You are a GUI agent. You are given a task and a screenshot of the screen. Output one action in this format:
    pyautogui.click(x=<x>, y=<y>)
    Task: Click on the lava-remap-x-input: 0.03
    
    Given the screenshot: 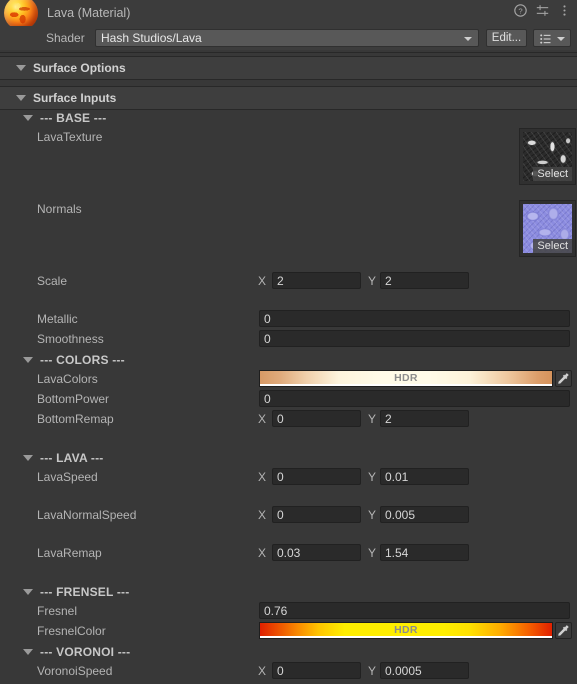 What is the action you would take?
    pyautogui.click(x=316, y=552)
    